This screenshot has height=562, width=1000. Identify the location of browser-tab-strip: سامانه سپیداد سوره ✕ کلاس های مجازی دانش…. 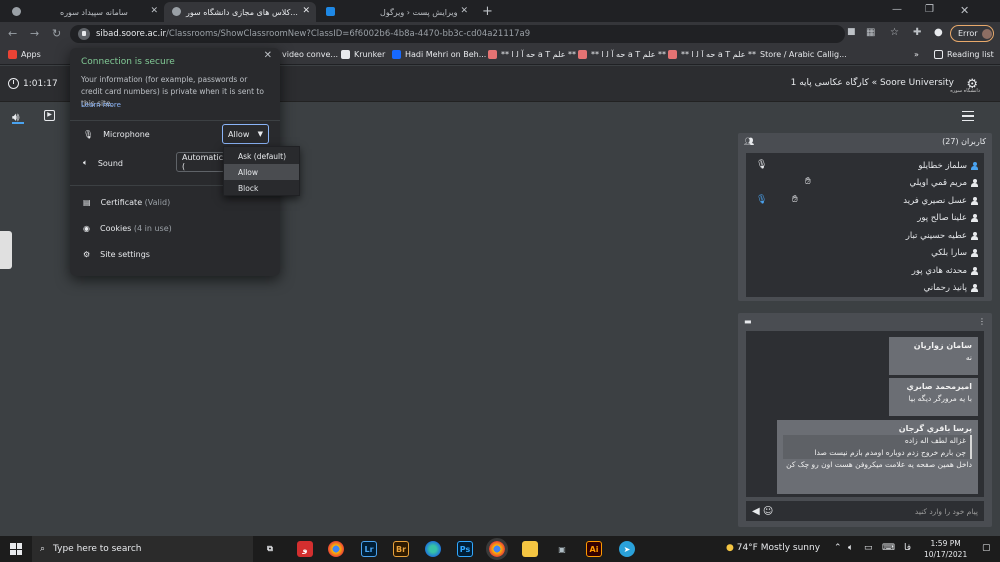
(500, 11).